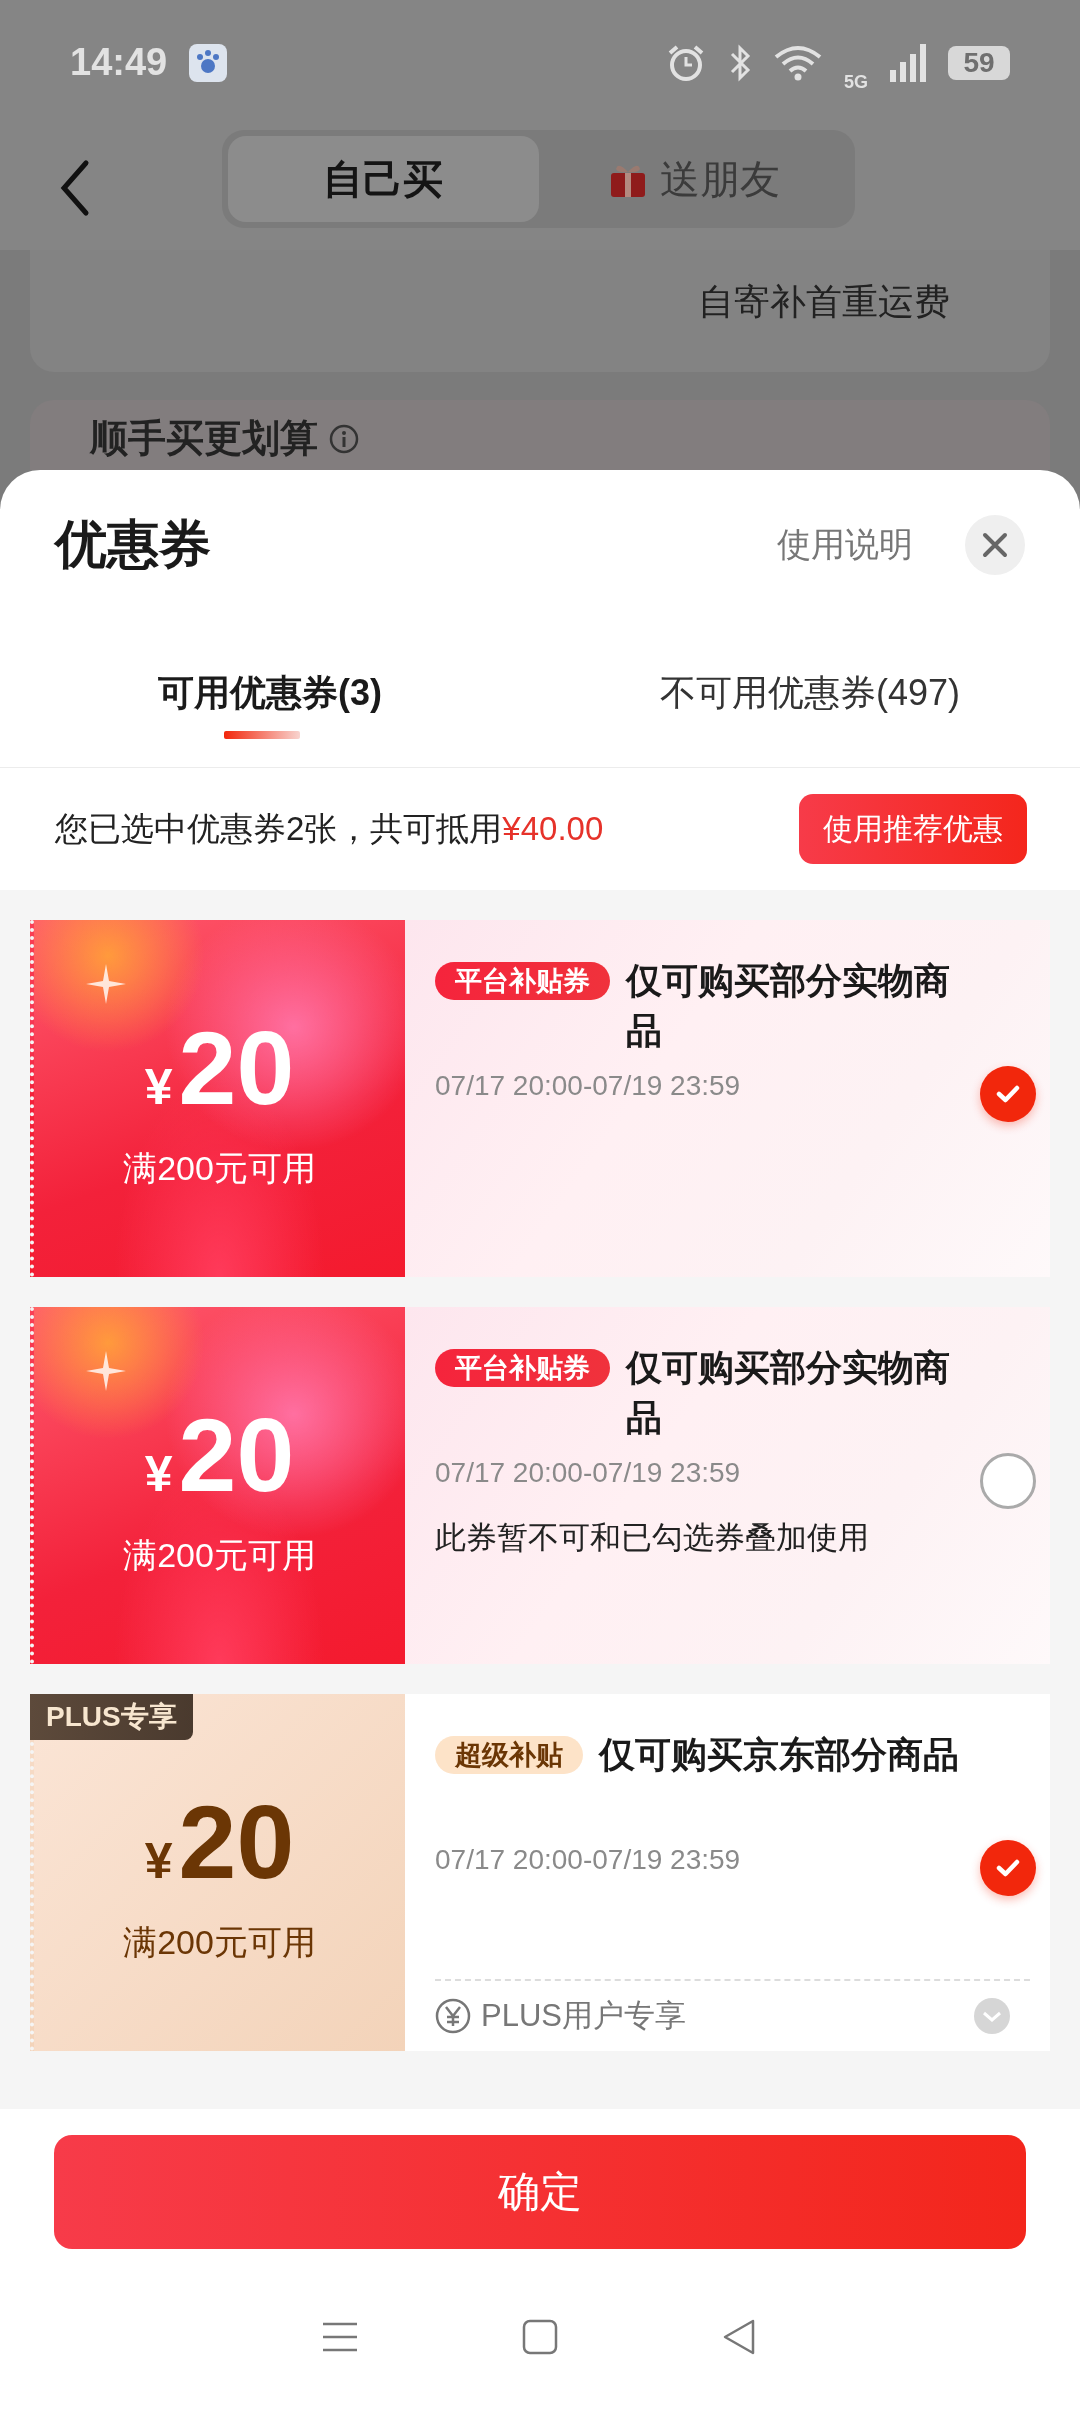 The height and width of the screenshot is (2412, 1080). Describe the element at coordinates (540, 2192) in the screenshot. I see `confirm-button: 确定` at that location.